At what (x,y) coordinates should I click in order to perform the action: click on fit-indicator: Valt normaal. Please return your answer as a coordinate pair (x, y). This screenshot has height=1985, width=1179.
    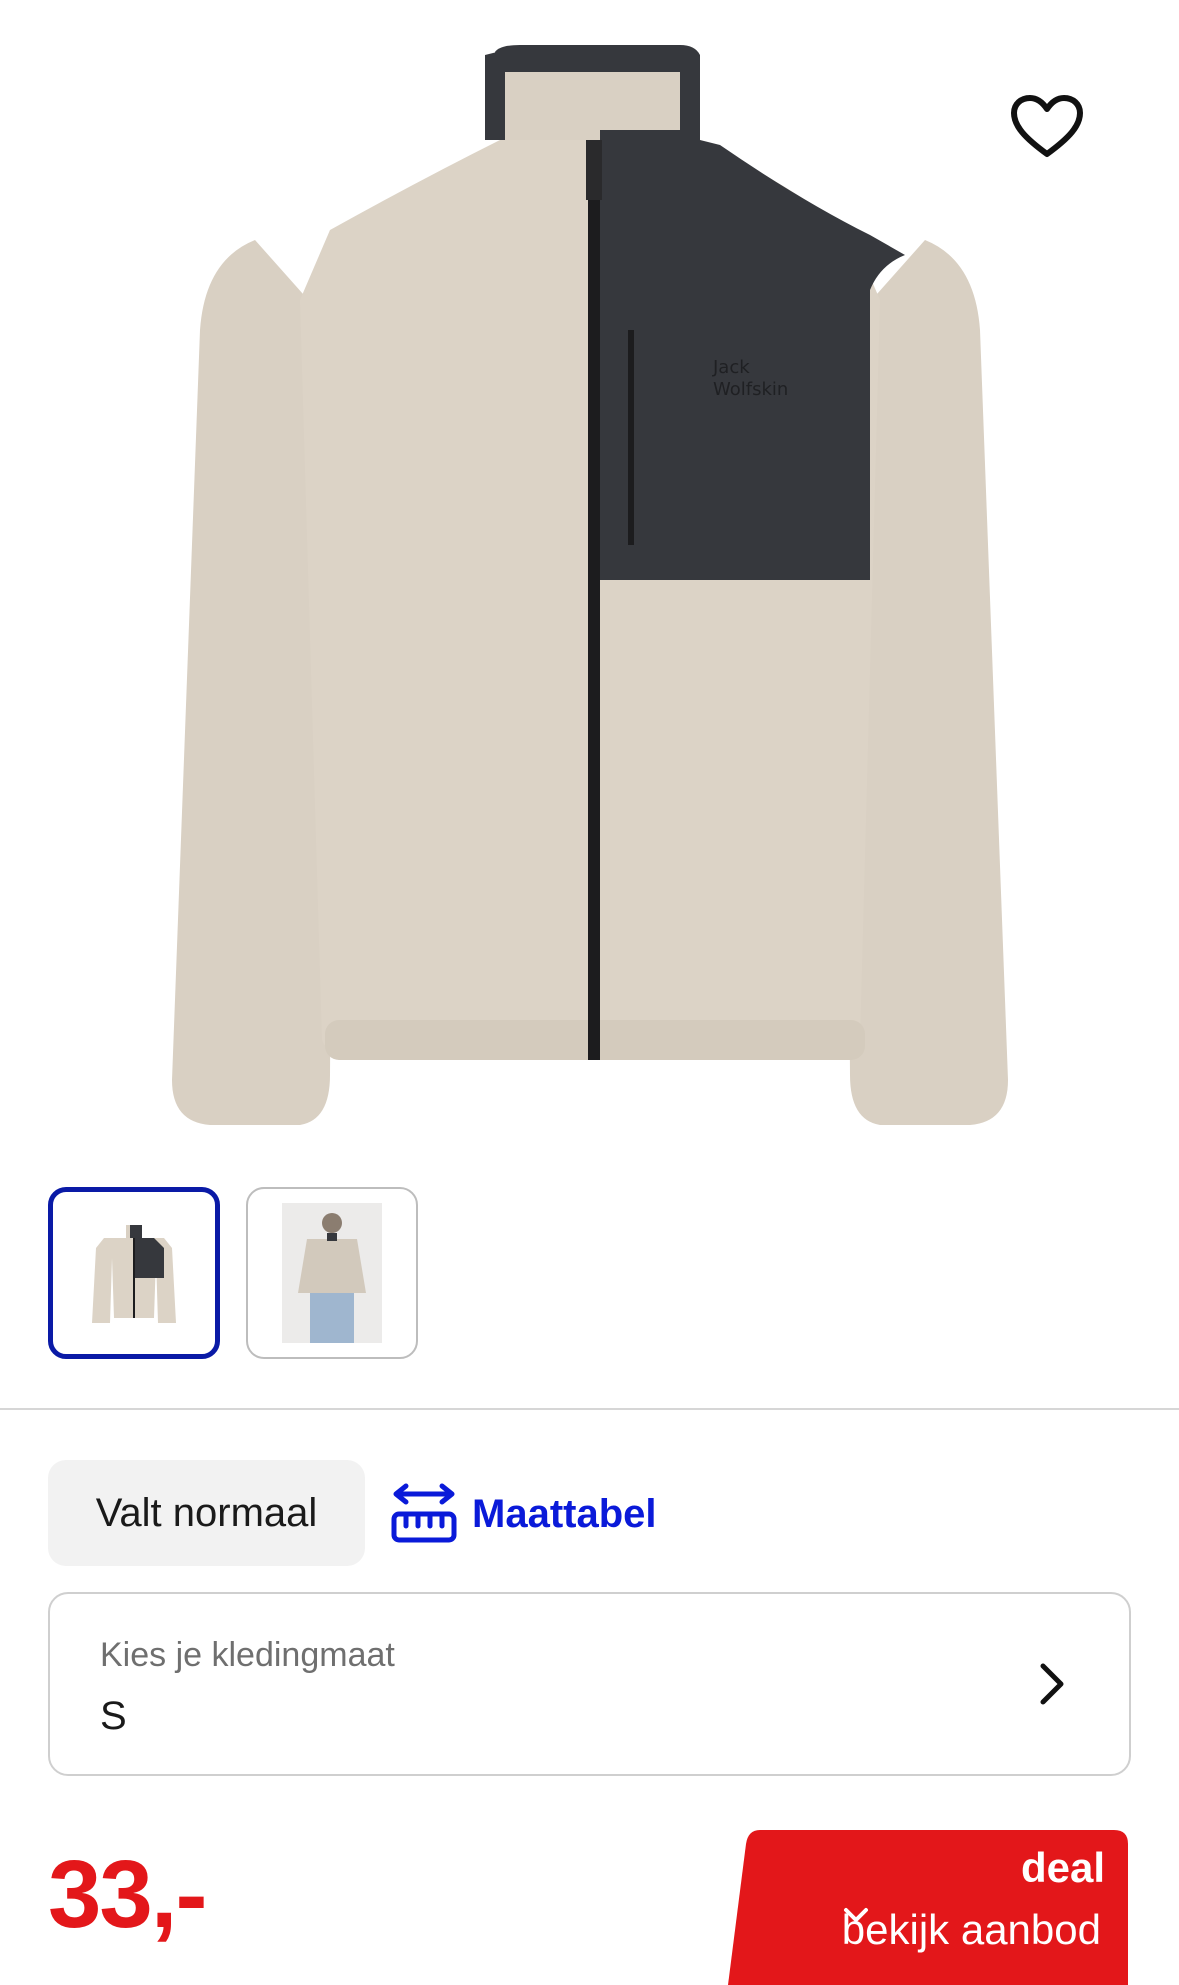
    Looking at the image, I should click on (206, 1513).